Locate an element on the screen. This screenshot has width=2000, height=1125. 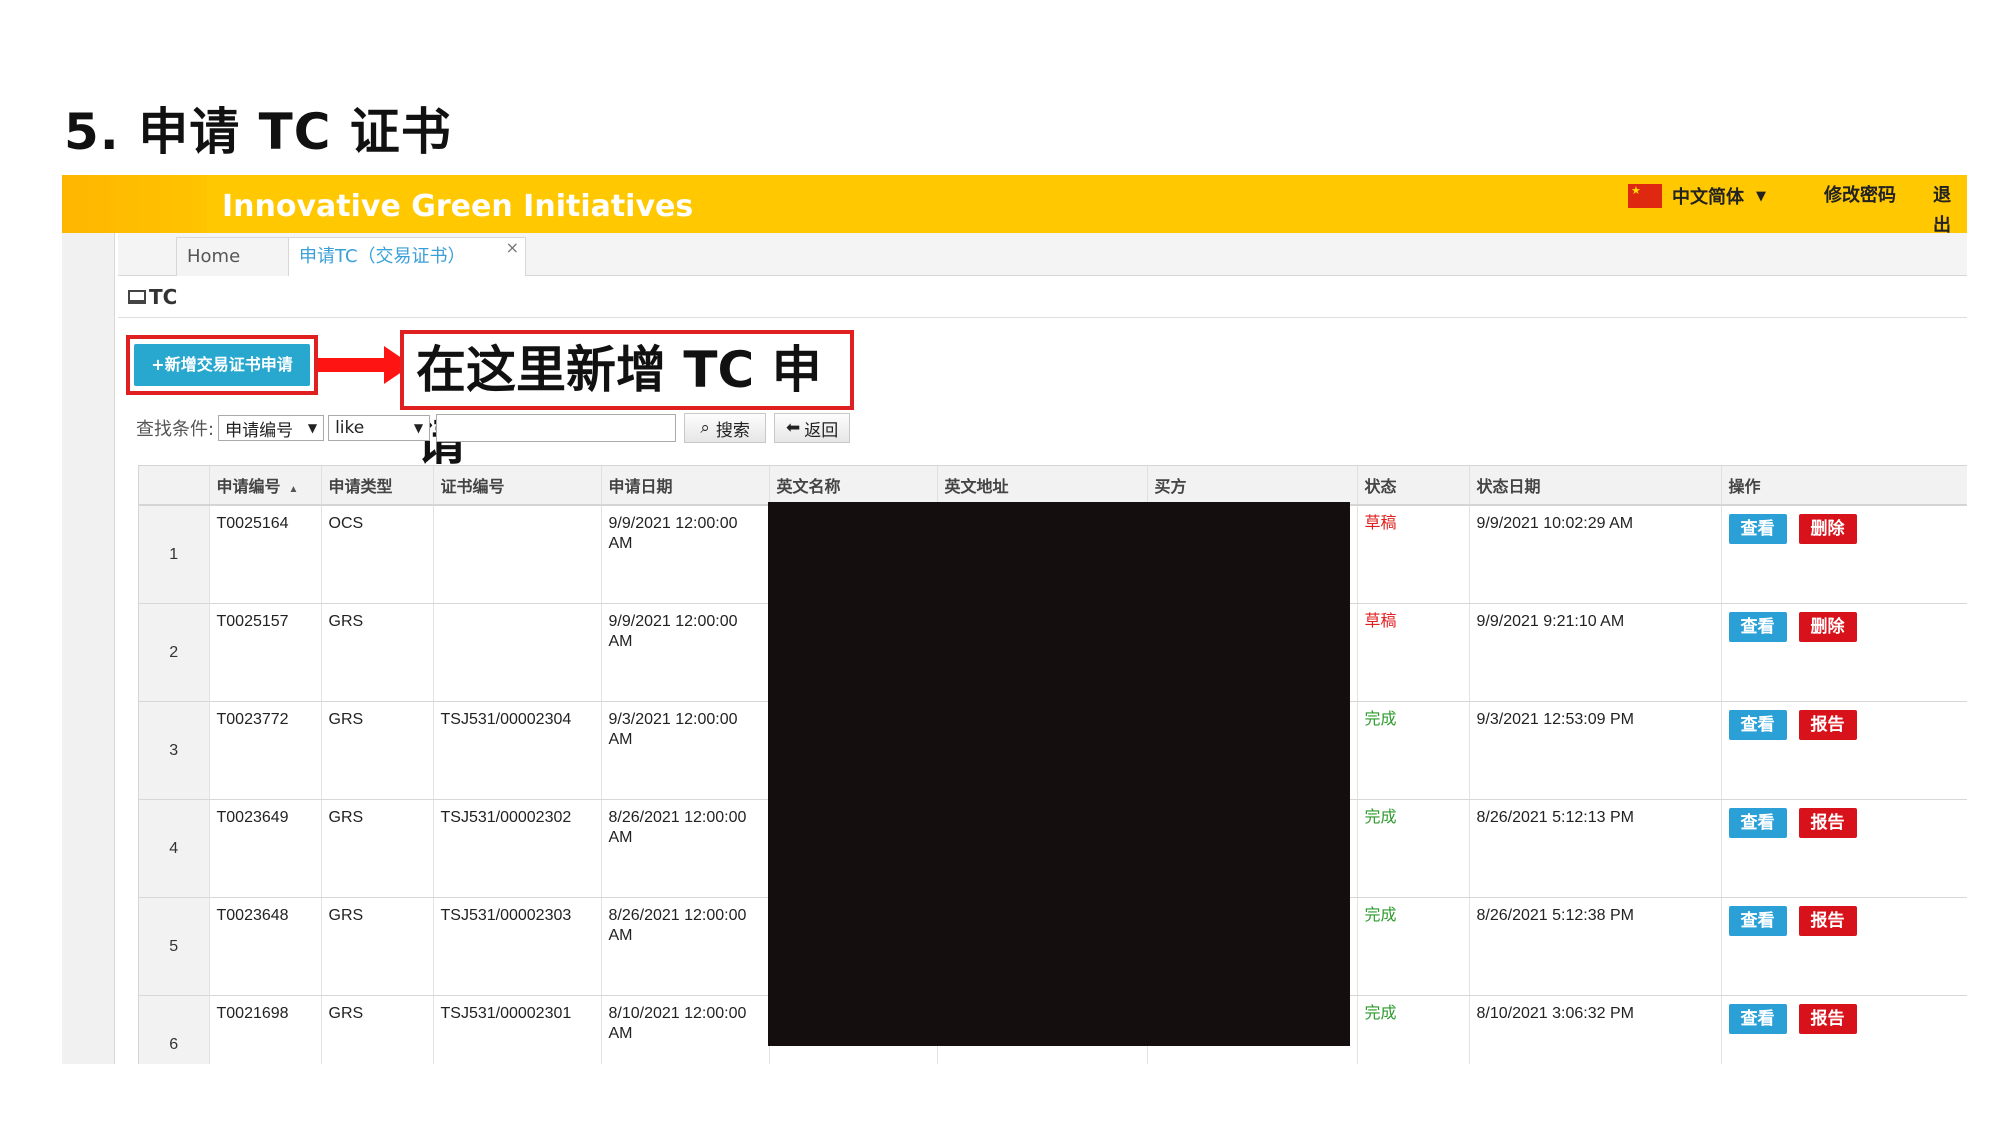
row-number: 1 is located at coordinates (174, 554).